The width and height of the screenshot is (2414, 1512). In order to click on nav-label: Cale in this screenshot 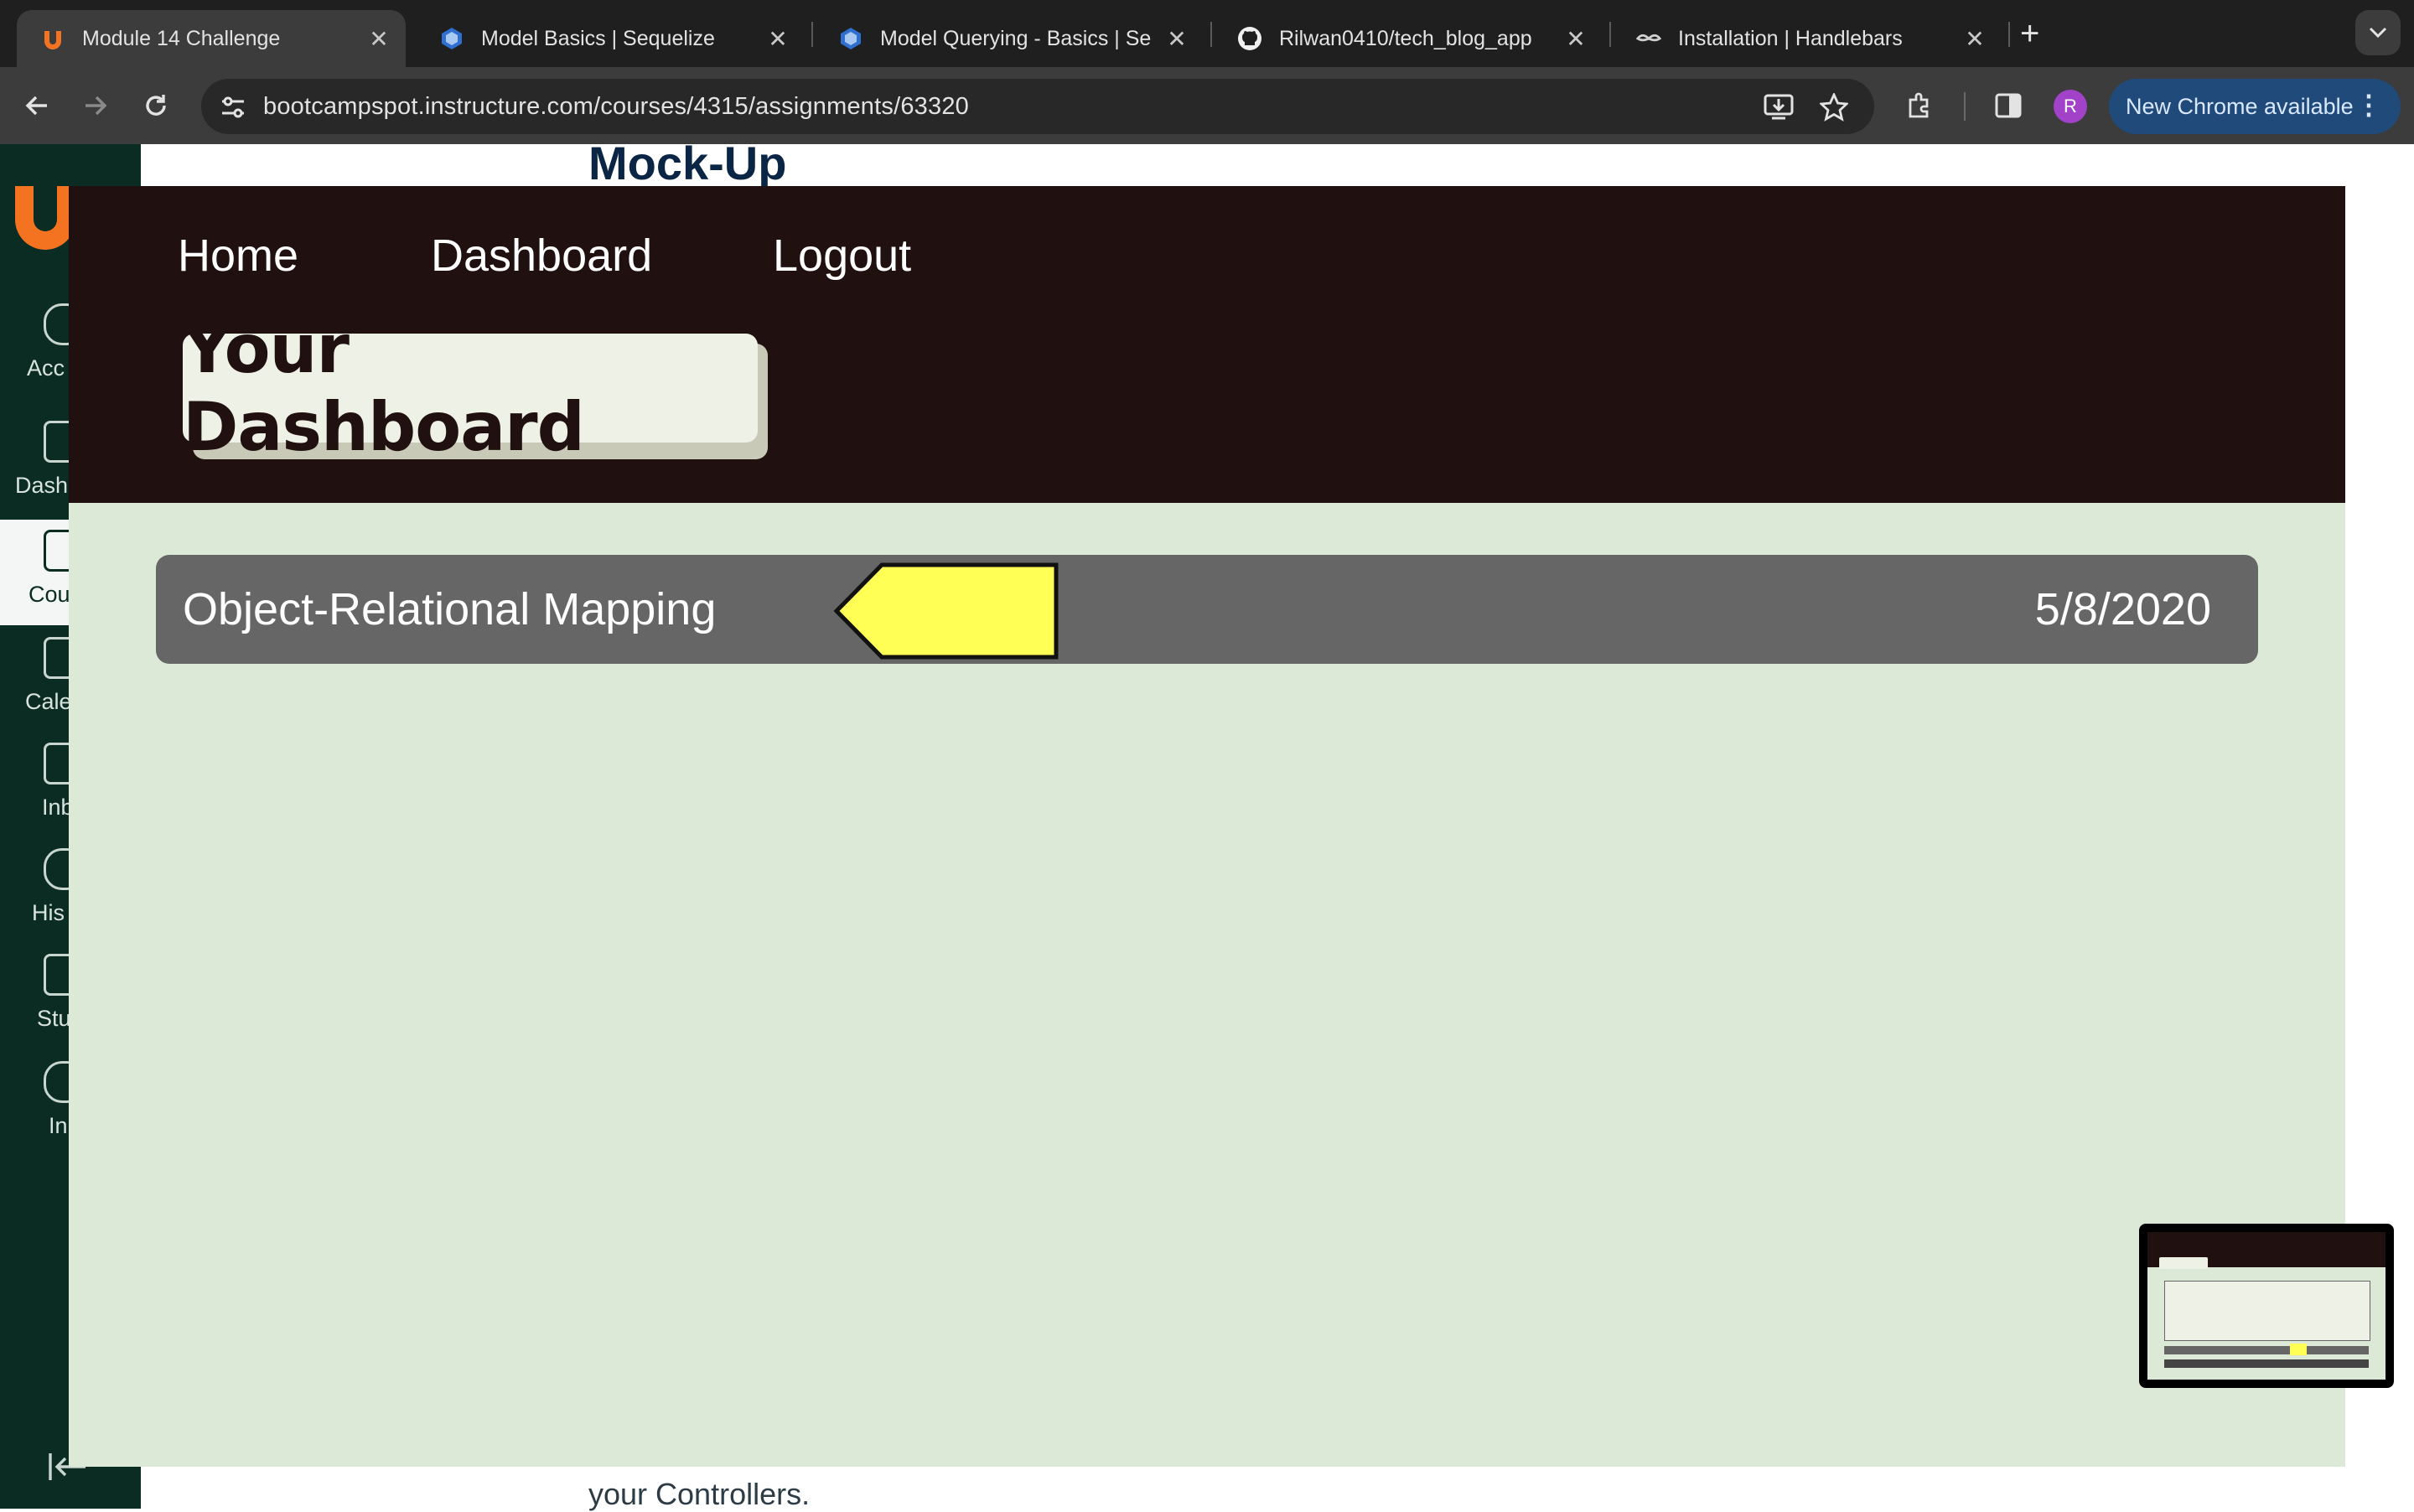, I will do `click(49, 701)`.